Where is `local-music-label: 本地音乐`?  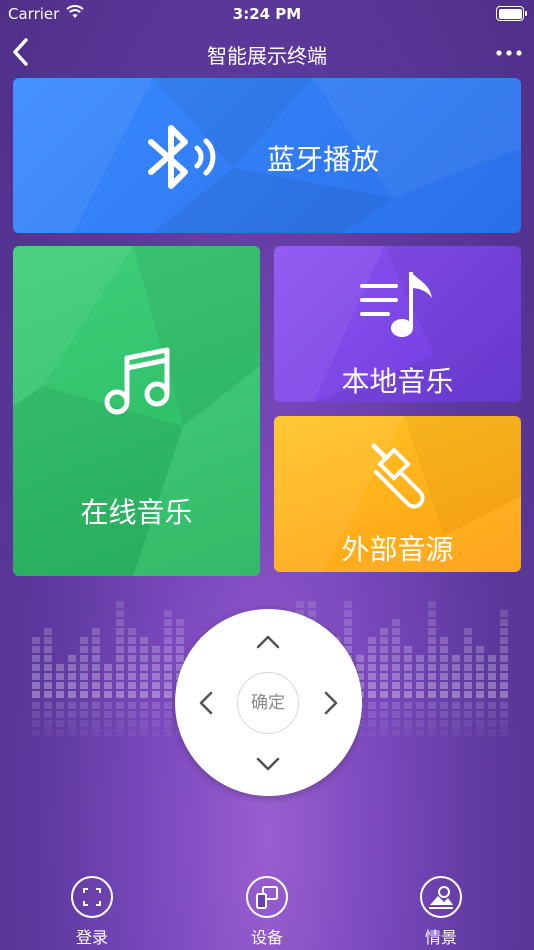 local-music-label: 本地音乐 is located at coordinates (397, 381).